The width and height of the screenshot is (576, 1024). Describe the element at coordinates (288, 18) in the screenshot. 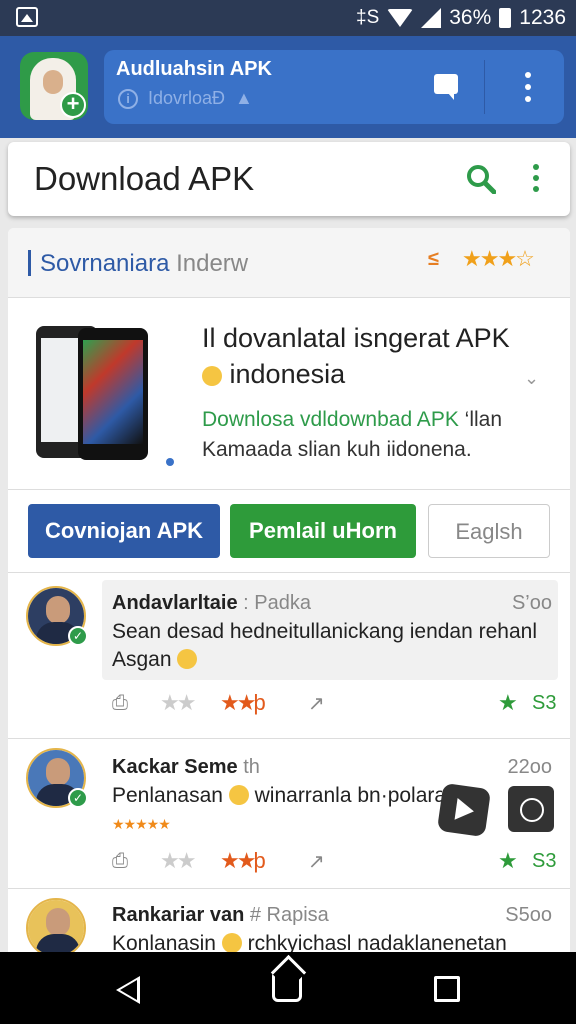

I see `status-bar: ‡S 36% 1236` at that location.